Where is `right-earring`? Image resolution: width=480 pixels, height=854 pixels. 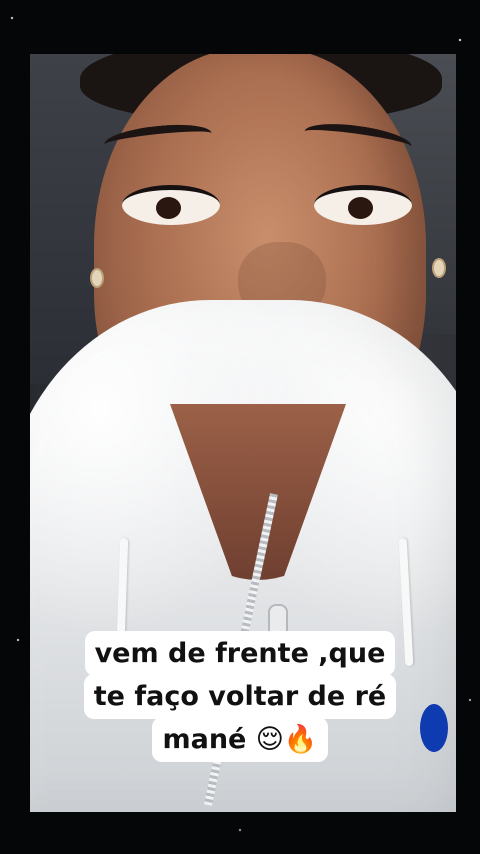 right-earring is located at coordinates (439, 268).